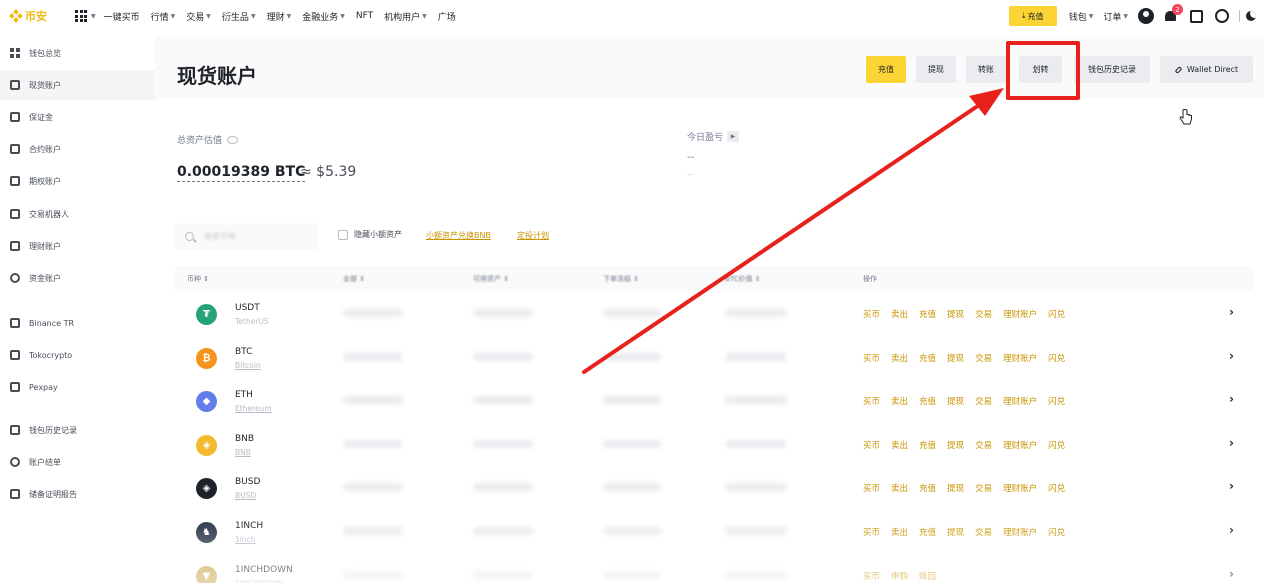 The height and width of the screenshot is (583, 1264). Describe the element at coordinates (986, 69) in the screenshot. I see `send-button: 转账` at that location.